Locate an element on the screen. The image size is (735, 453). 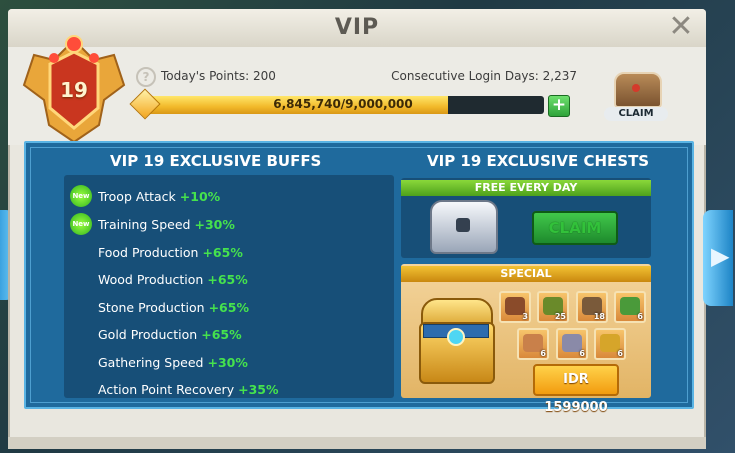
buff-row: Troop Attack +10% is located at coordinates (159, 196).